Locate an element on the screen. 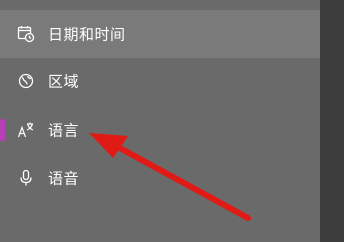  nav-item-label: 语音 is located at coordinates (64, 178).